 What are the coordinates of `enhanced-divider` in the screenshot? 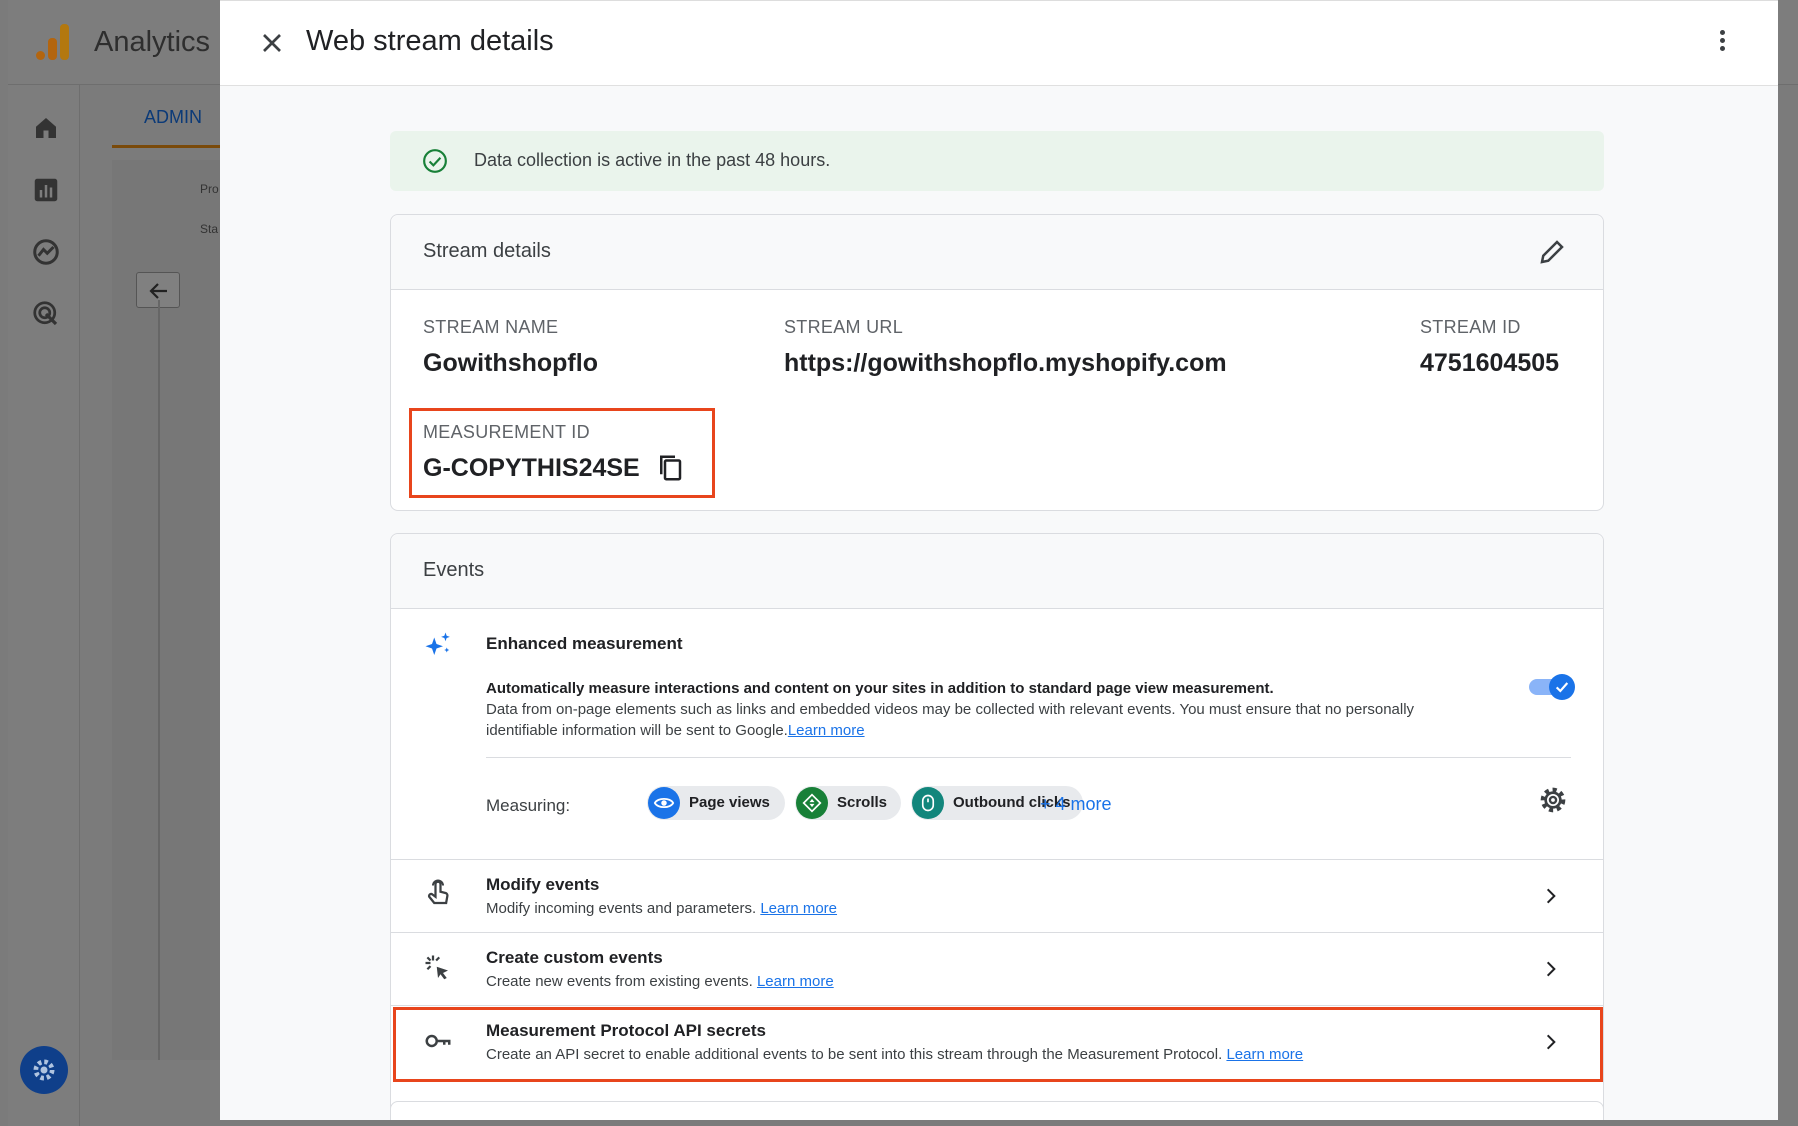 It's located at (1028, 757).